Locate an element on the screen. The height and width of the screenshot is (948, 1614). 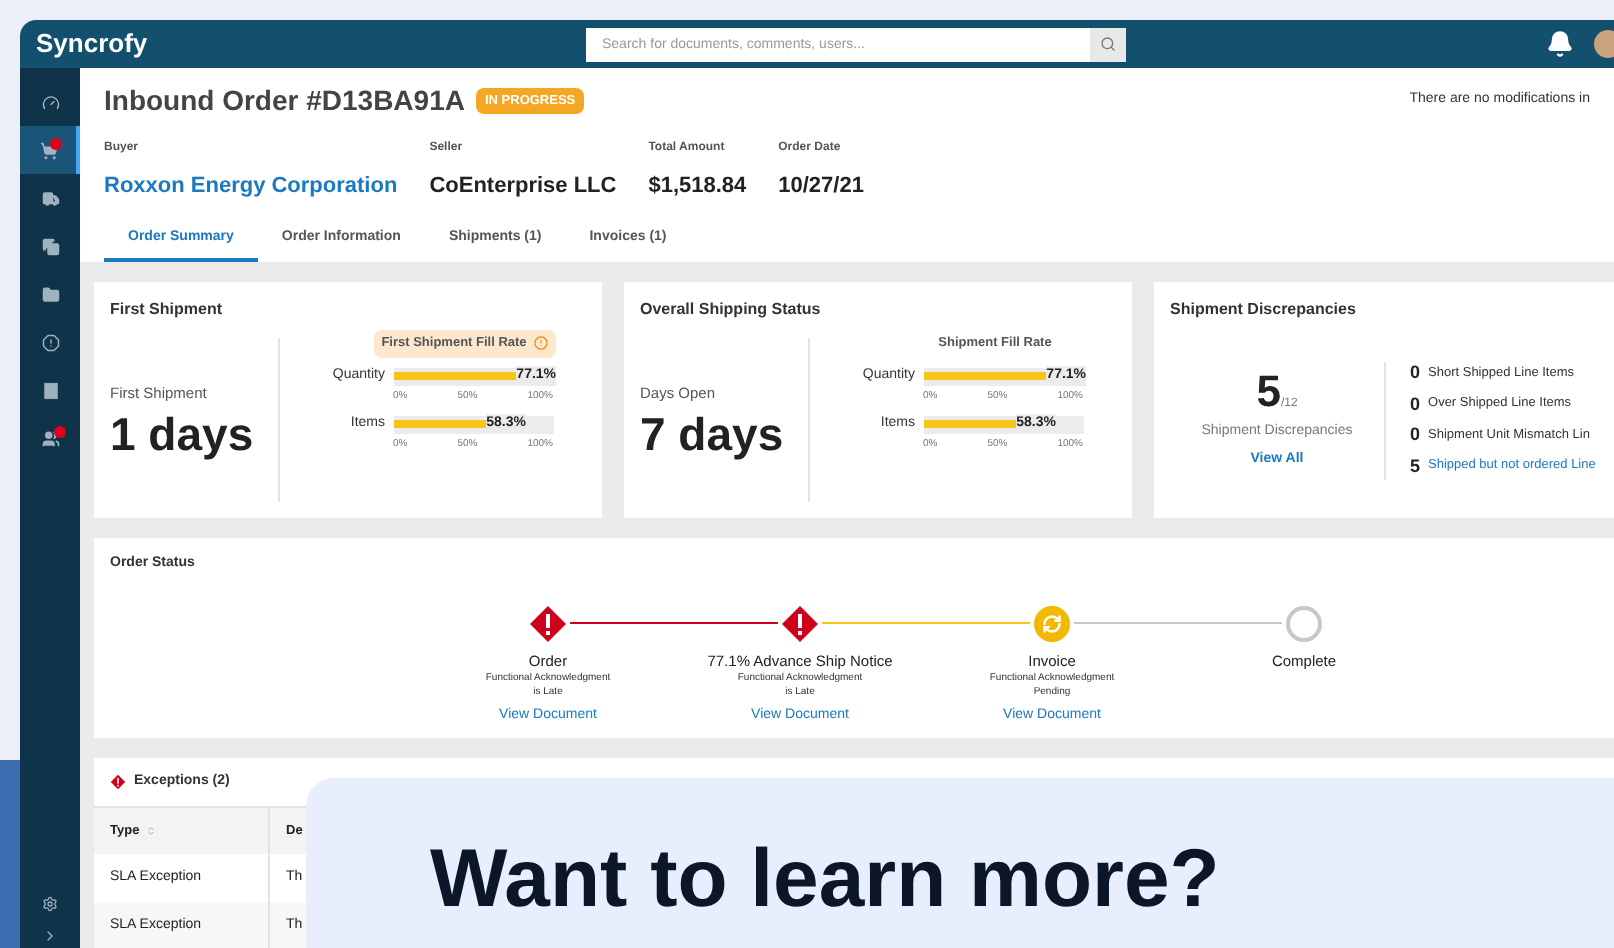
bell-icon is located at coordinates (1560, 44).